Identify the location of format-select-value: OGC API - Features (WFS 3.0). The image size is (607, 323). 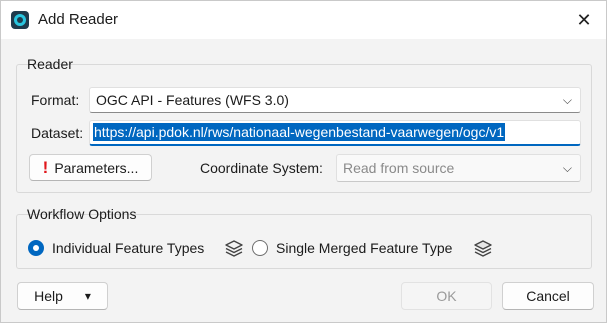
(192, 100).